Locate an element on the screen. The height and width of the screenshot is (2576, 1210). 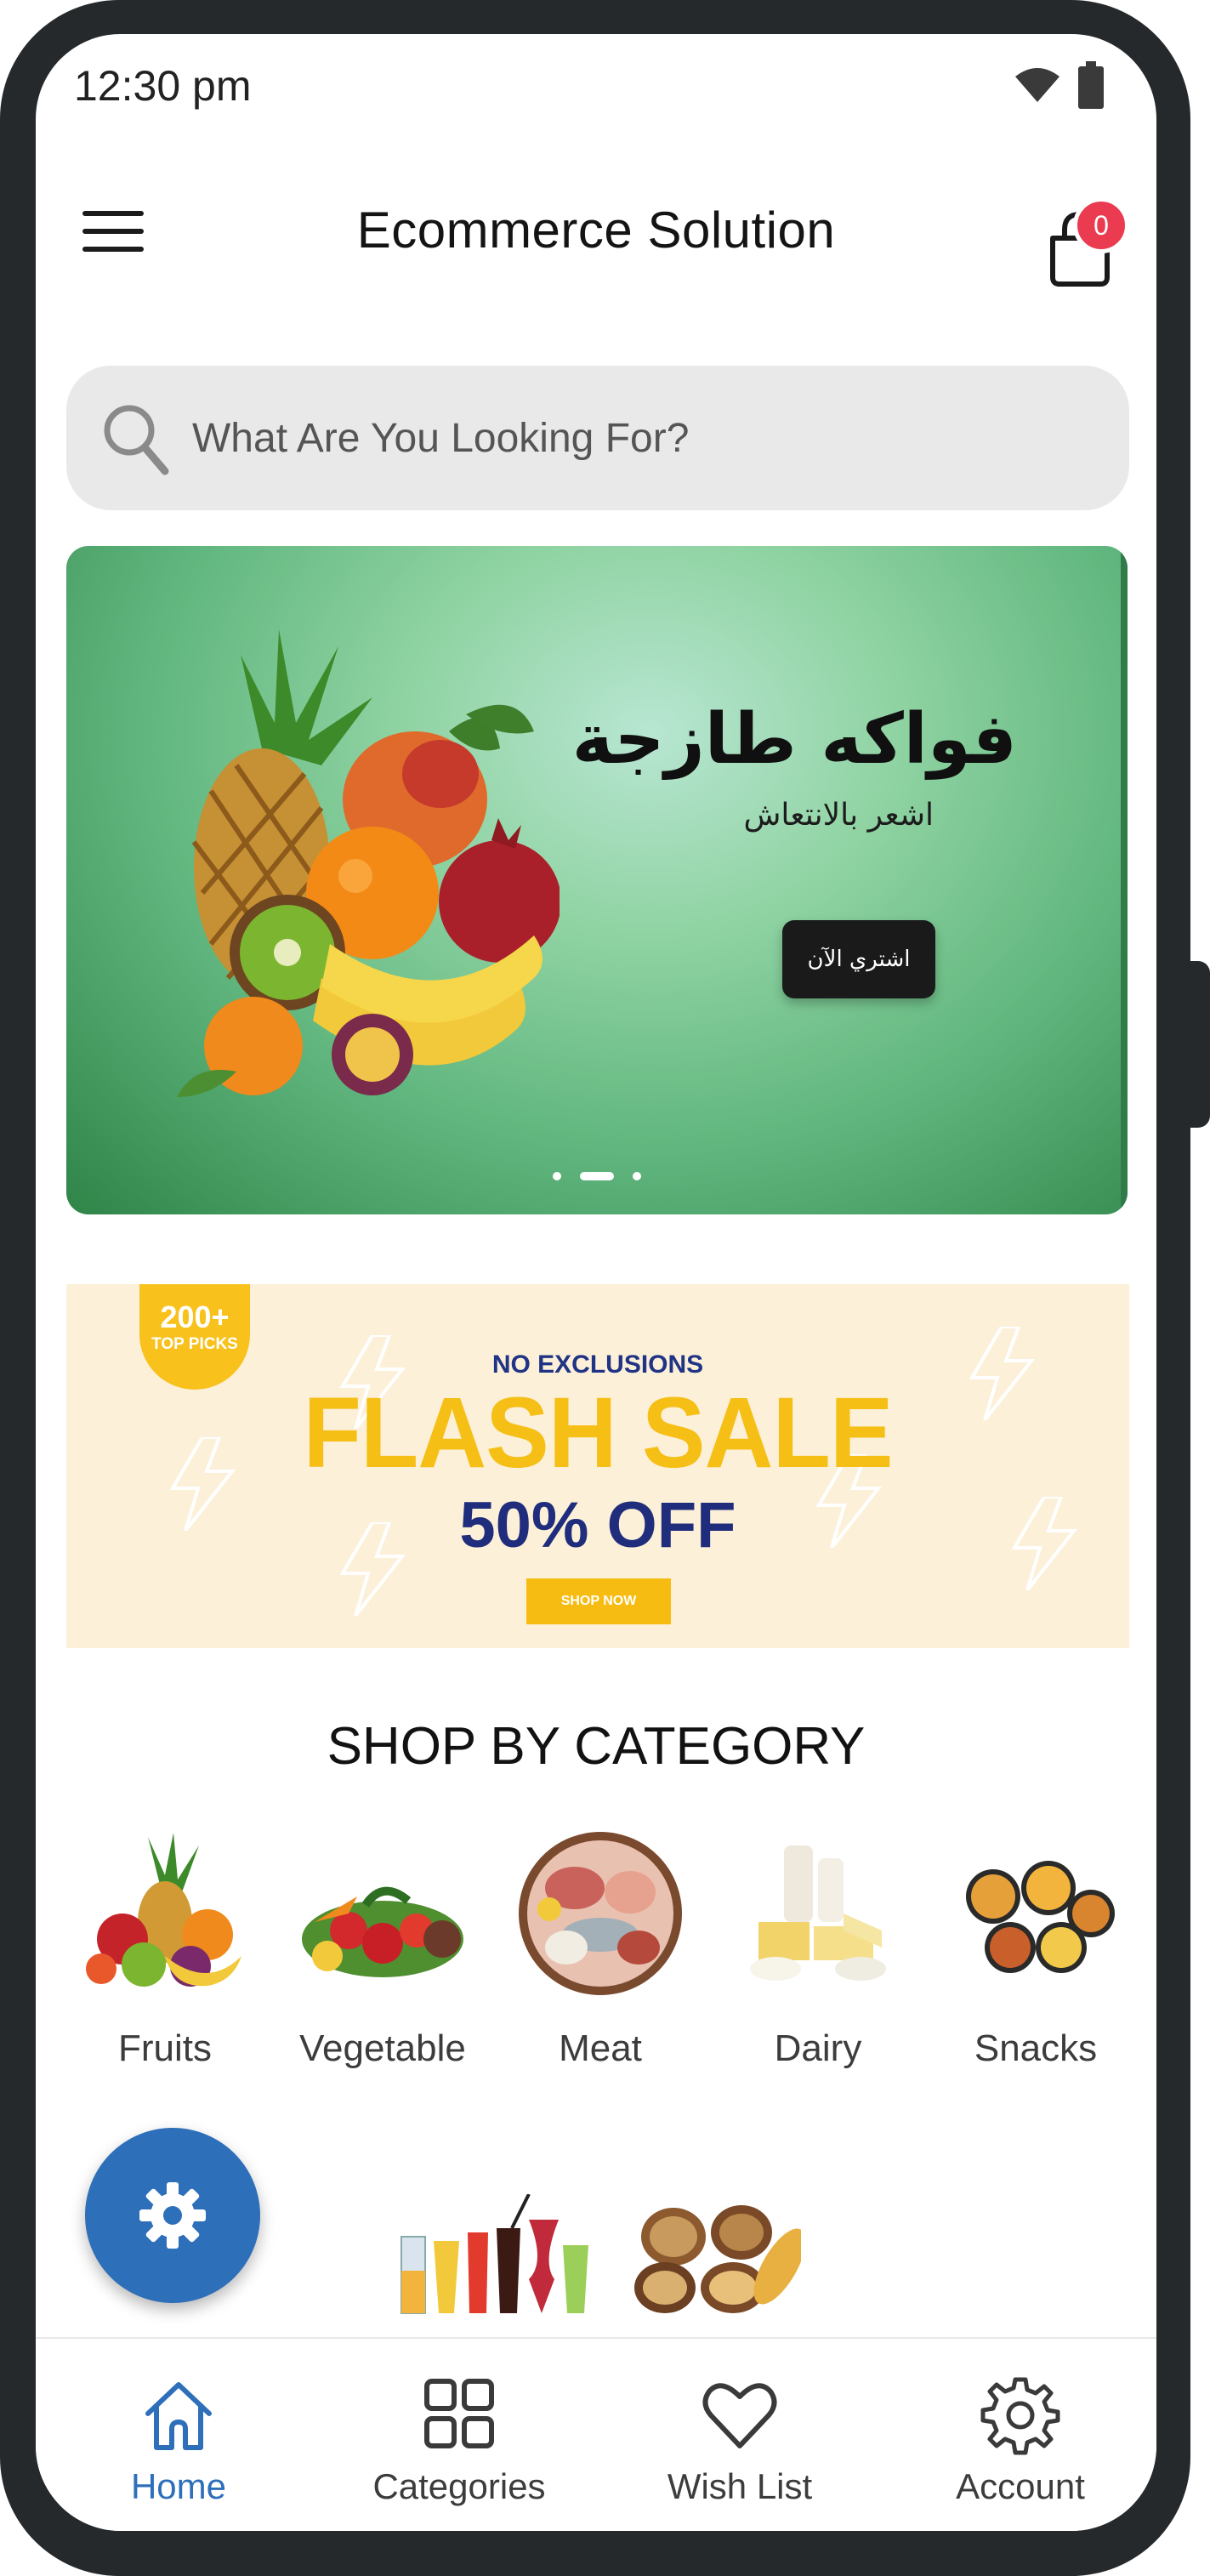
search-input is located at coordinates (643, 438).